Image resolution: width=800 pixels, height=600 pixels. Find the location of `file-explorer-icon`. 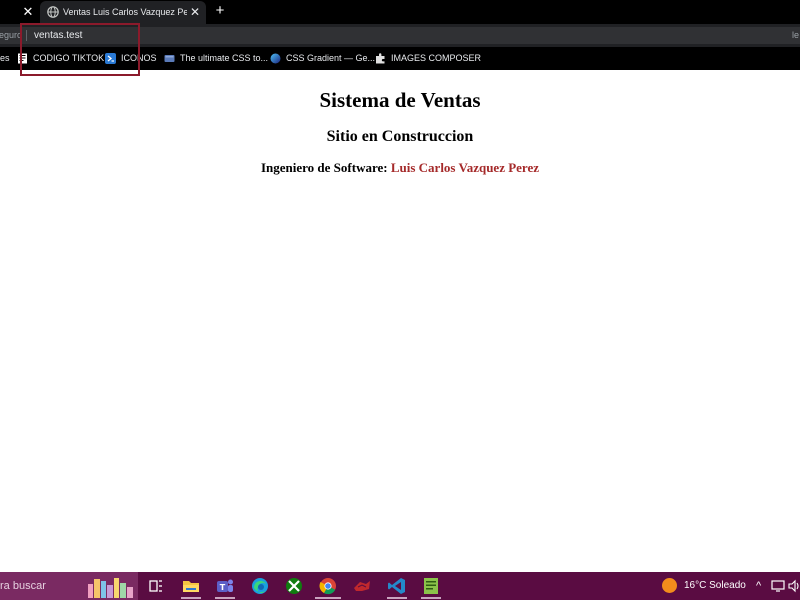

file-explorer-icon is located at coordinates (191, 586).